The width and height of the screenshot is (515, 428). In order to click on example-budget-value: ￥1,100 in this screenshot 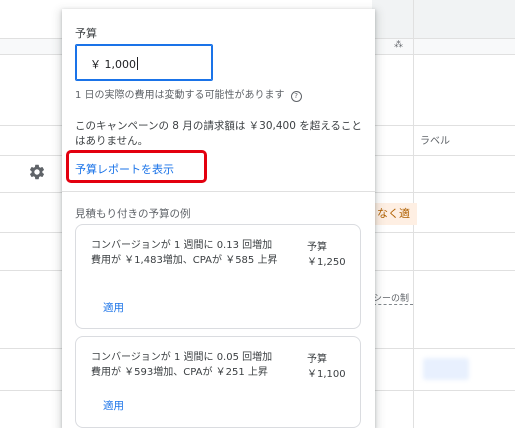, I will do `click(326, 374)`.